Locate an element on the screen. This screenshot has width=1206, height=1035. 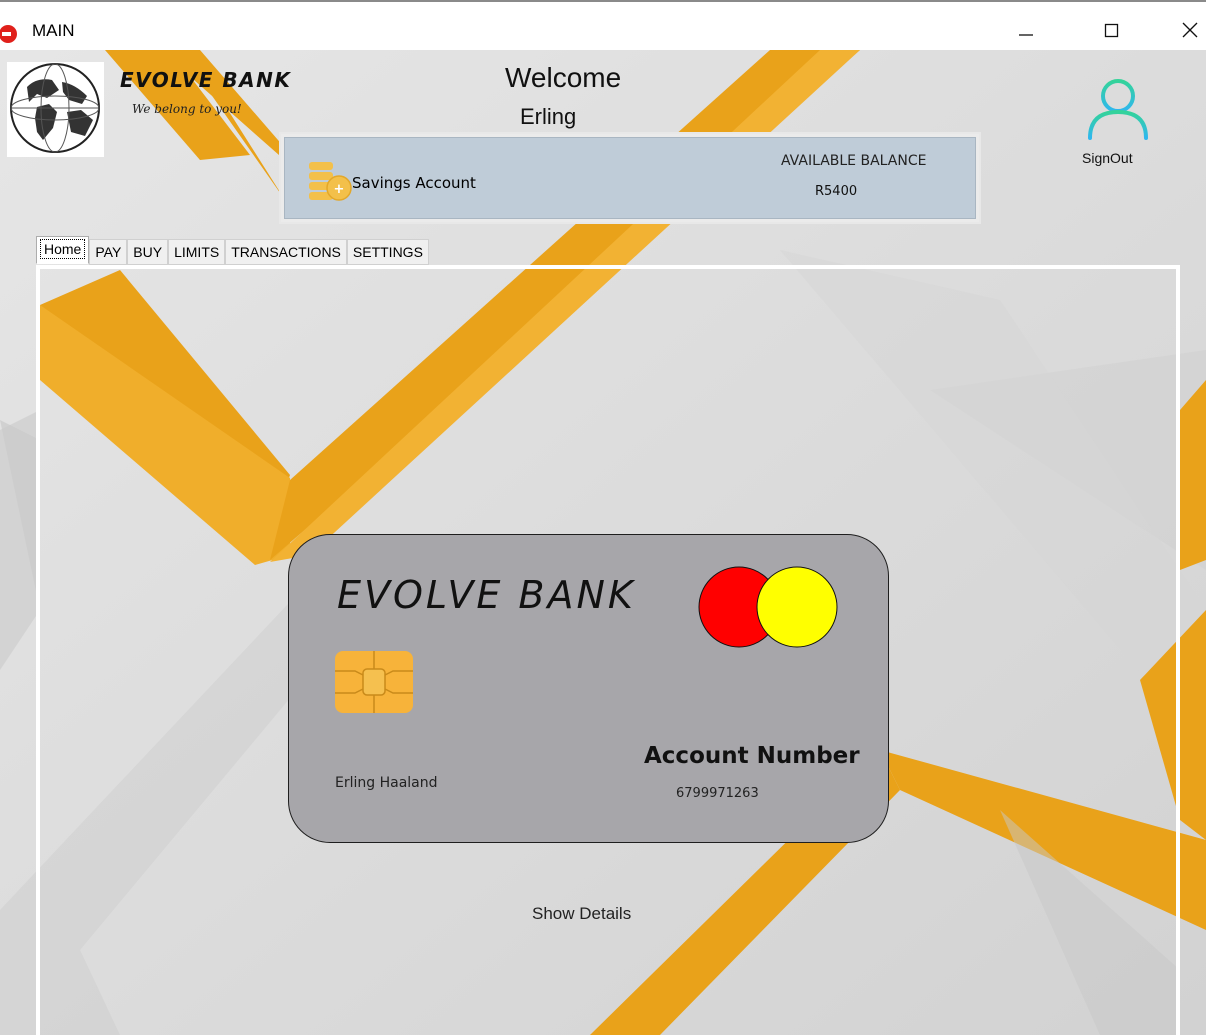
maximize-icon is located at coordinates (1111, 30).